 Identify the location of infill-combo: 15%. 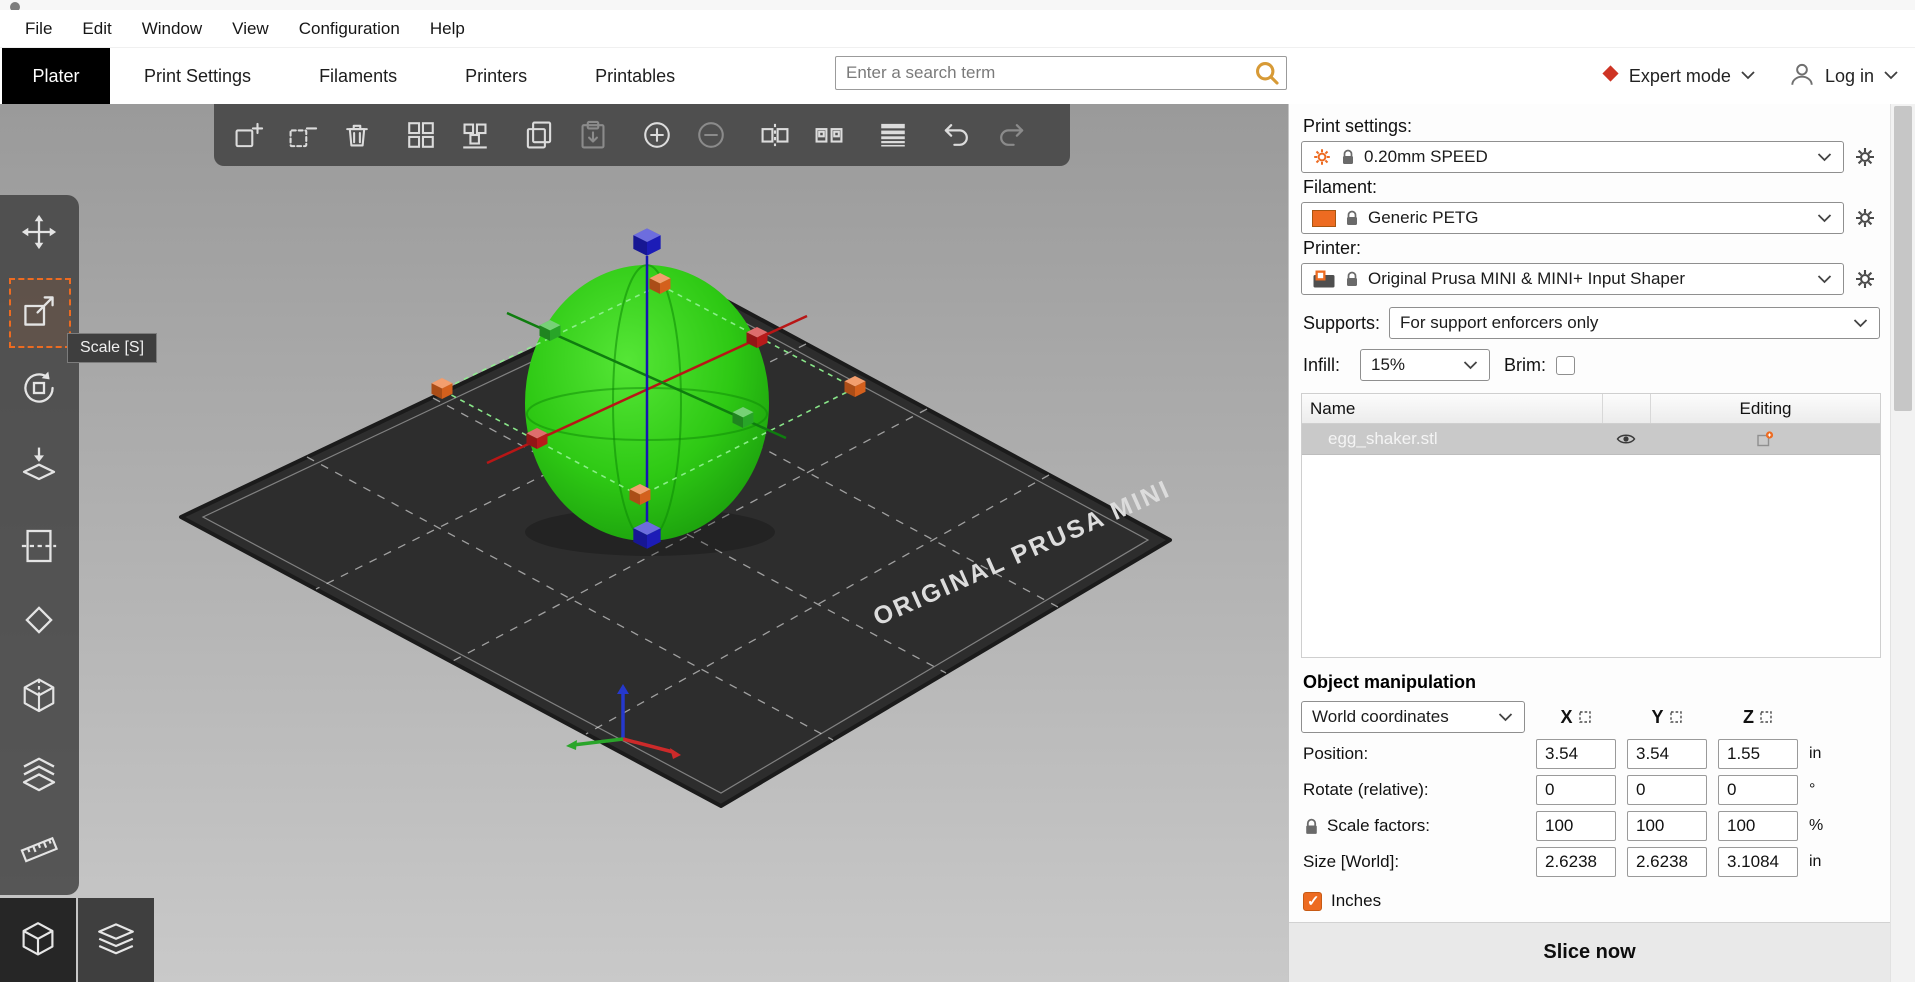
(1425, 365).